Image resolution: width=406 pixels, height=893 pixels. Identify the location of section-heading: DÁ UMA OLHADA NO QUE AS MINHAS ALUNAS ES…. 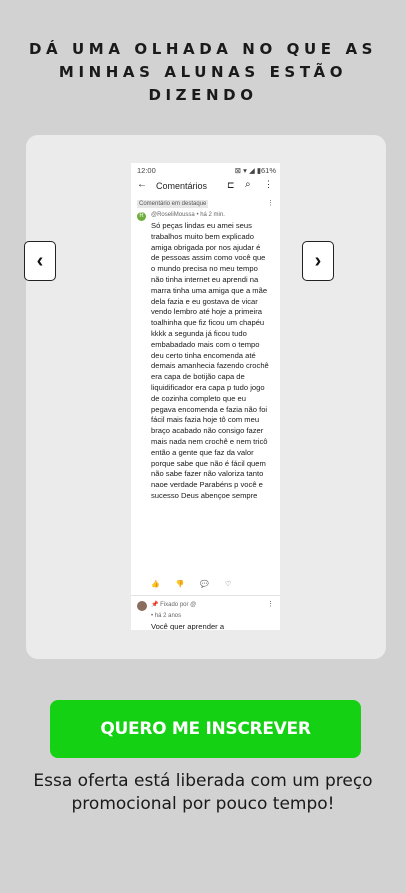
(203, 72).